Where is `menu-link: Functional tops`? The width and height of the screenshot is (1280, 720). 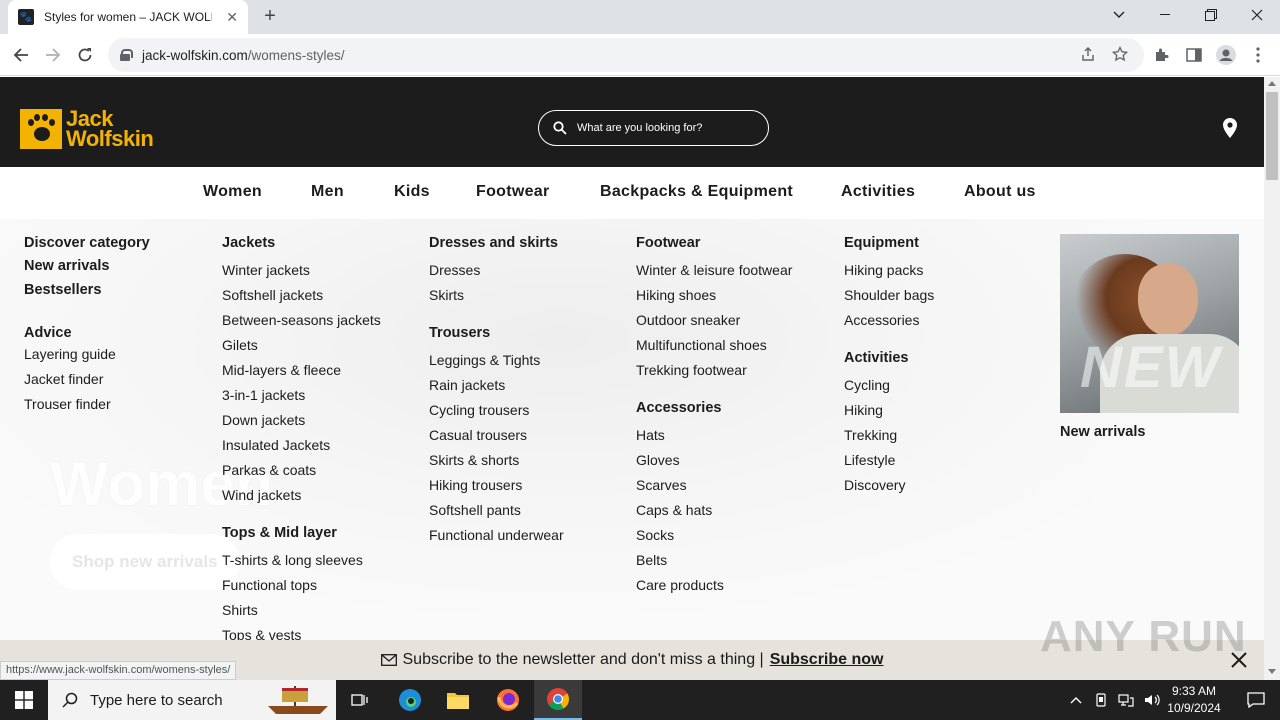 menu-link: Functional tops is located at coordinates (269, 585).